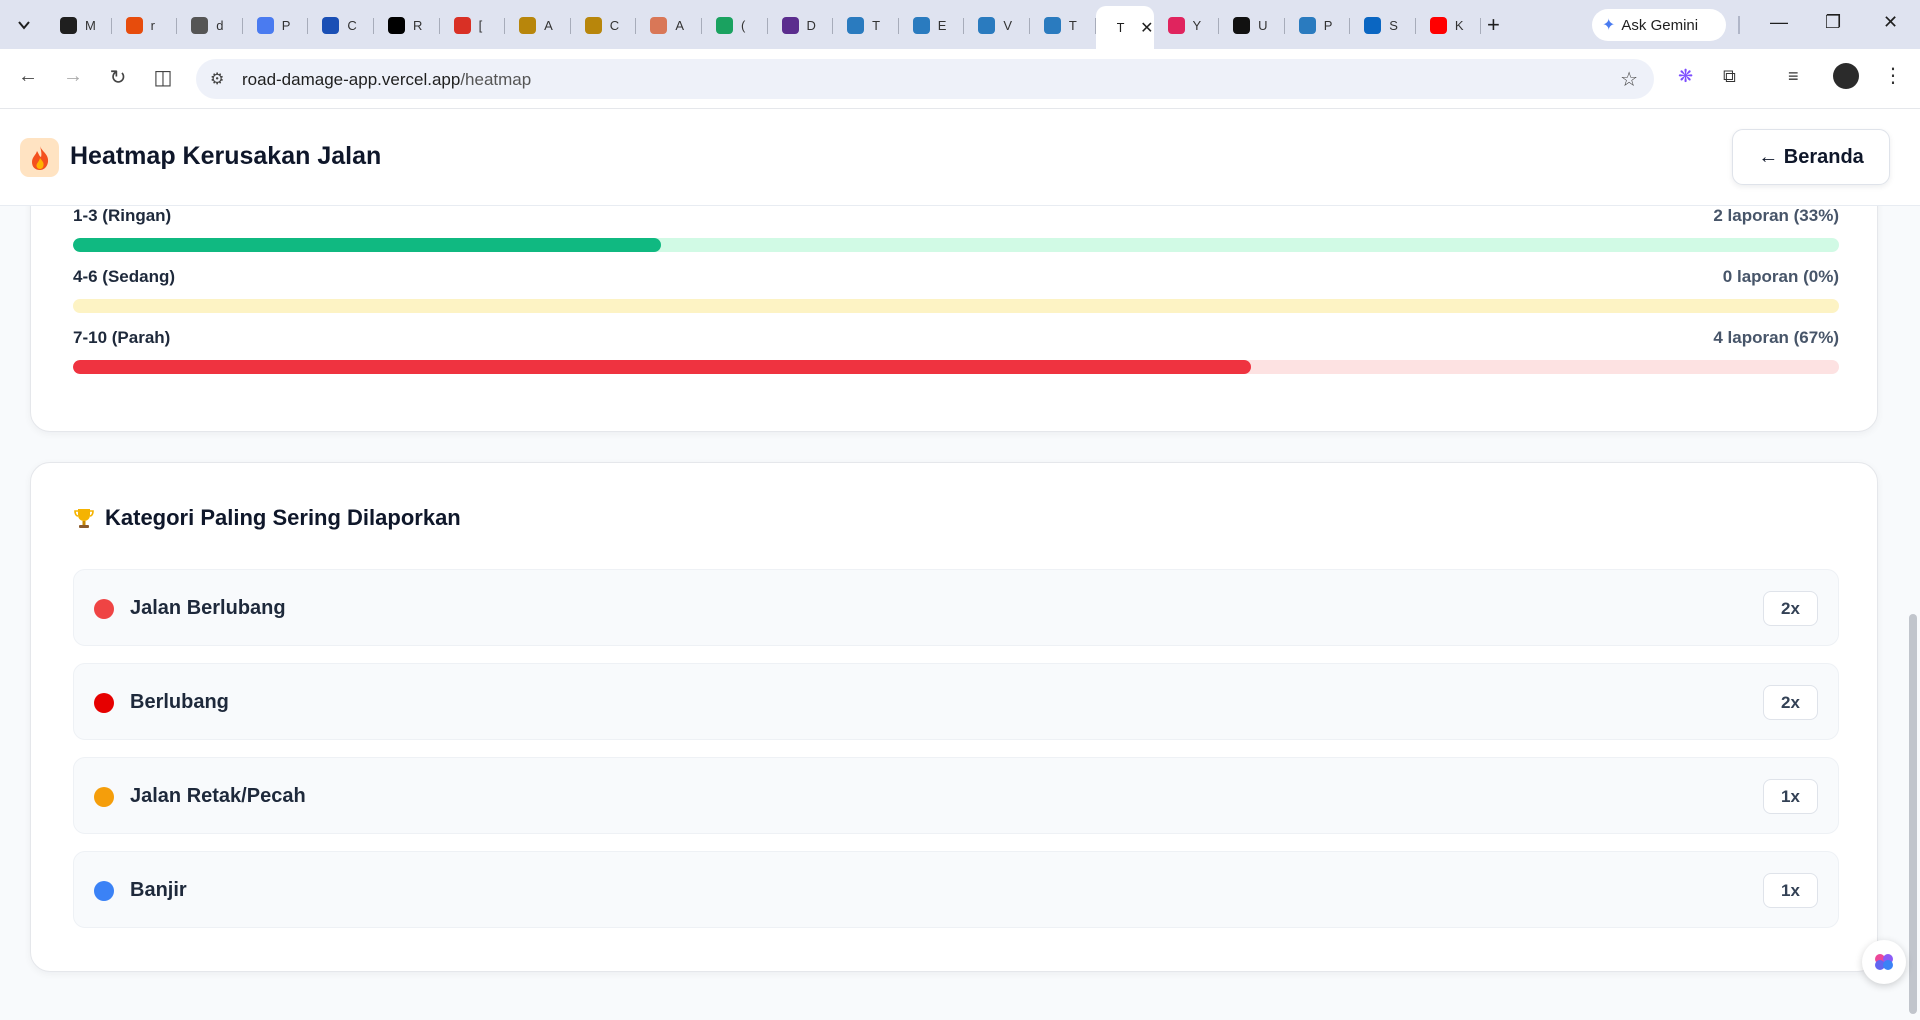 The image size is (1920, 1020). I want to click on close-tab-icon: ✕, so click(1146, 28).